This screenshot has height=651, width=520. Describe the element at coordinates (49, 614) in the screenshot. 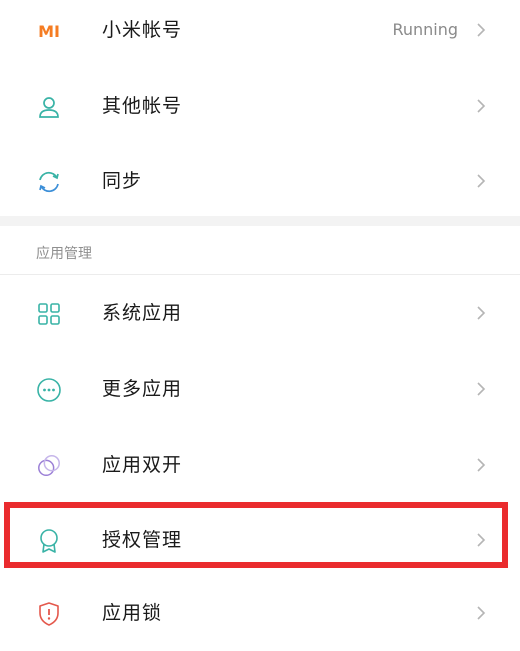

I see `app-lock-icon` at that location.